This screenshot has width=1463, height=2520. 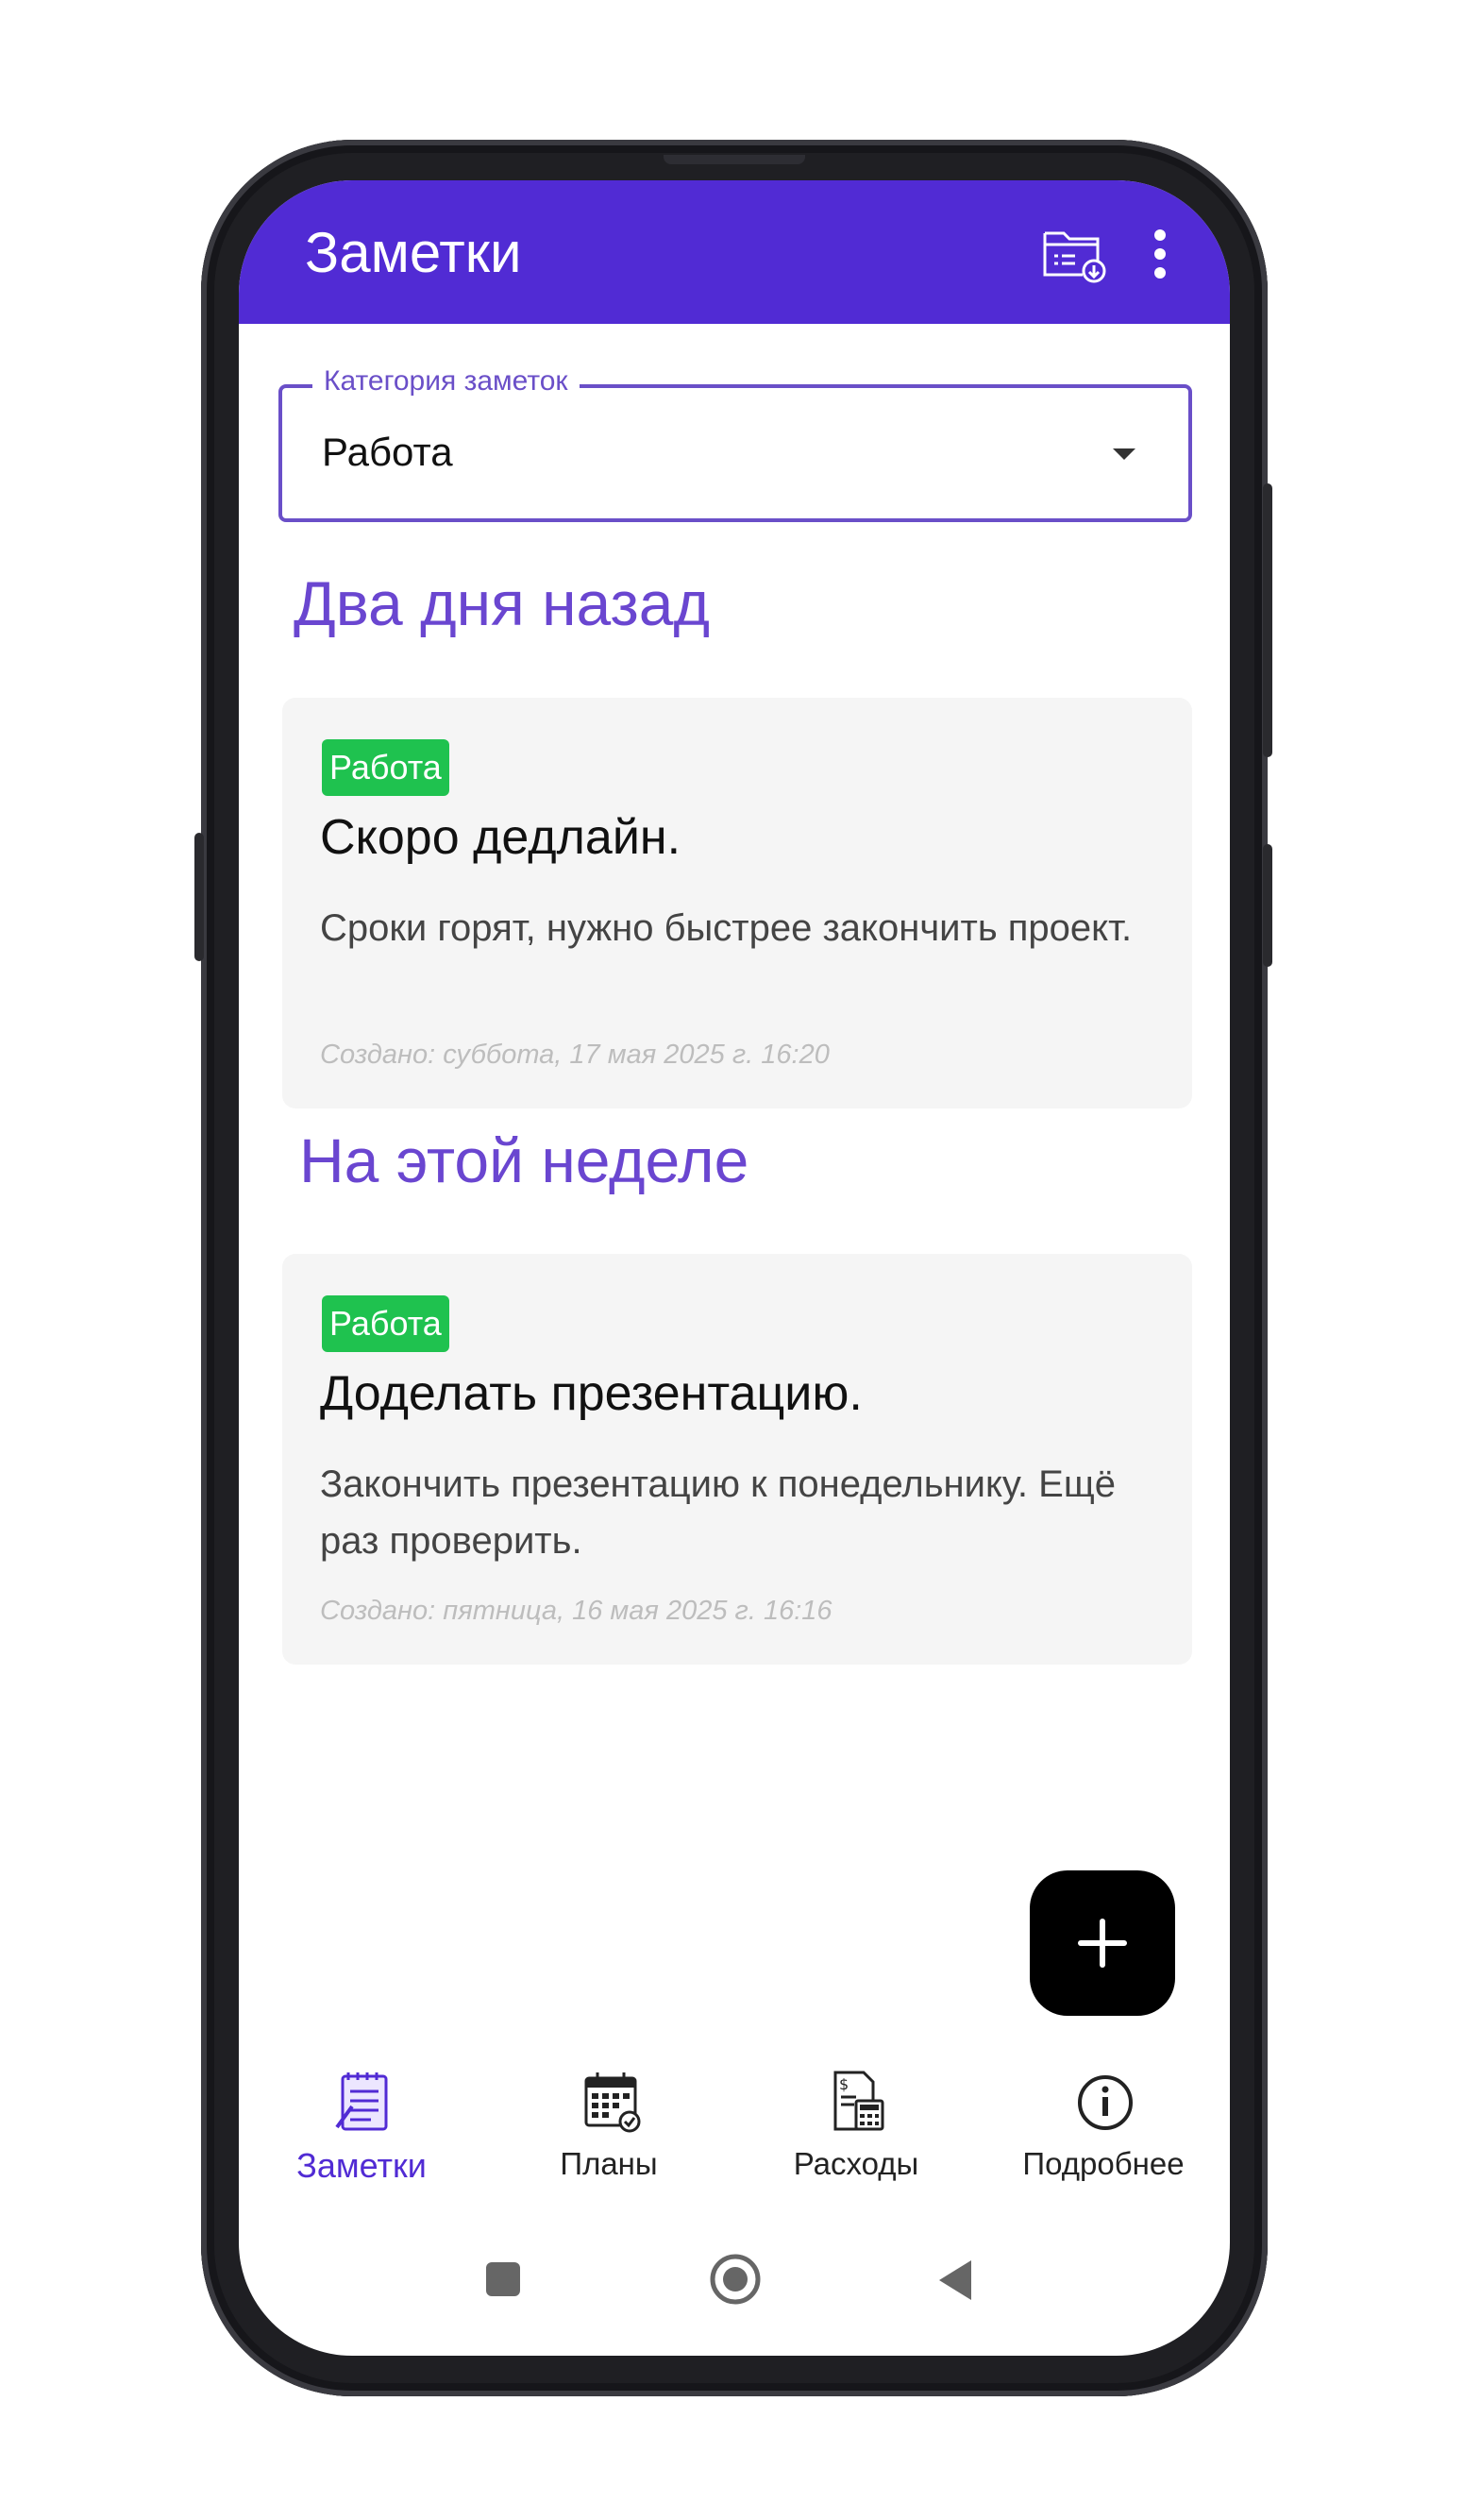 I want to click on nav-item-notes: Заметки, so click(x=361, y=2125).